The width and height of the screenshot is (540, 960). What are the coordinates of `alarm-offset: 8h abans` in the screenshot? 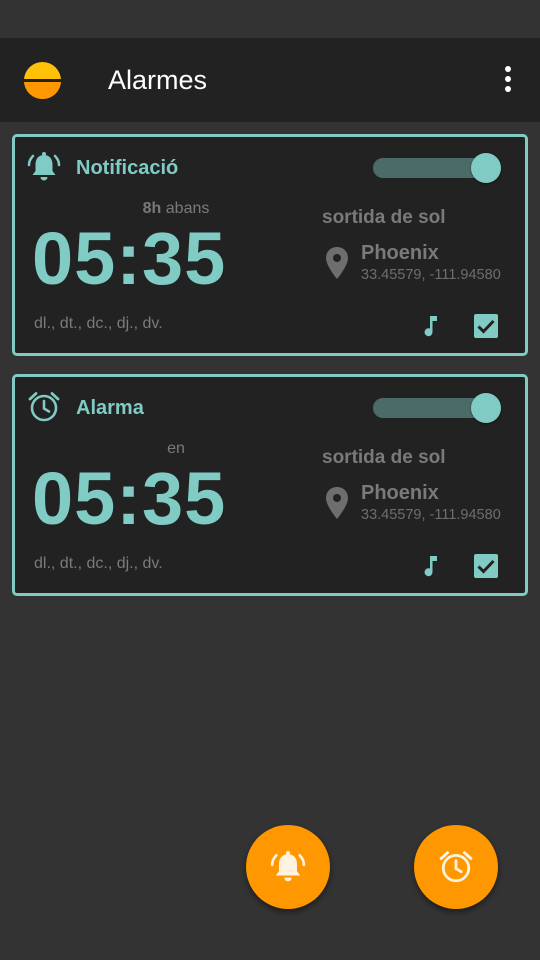 It's located at (175, 209).